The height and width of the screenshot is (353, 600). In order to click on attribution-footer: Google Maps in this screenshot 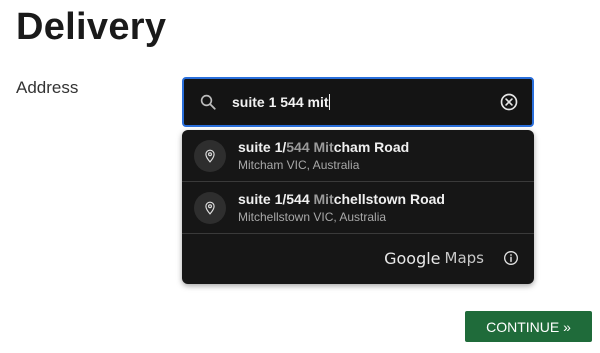, I will do `click(358, 258)`.